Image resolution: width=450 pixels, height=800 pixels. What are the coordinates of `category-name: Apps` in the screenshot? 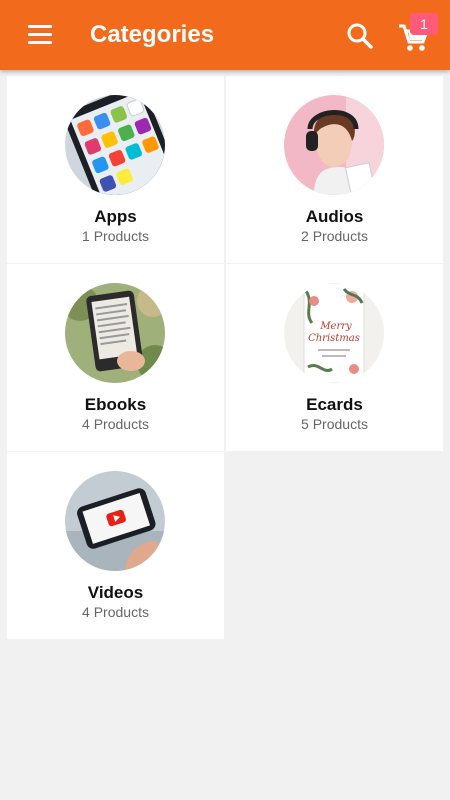 It's located at (115, 216).